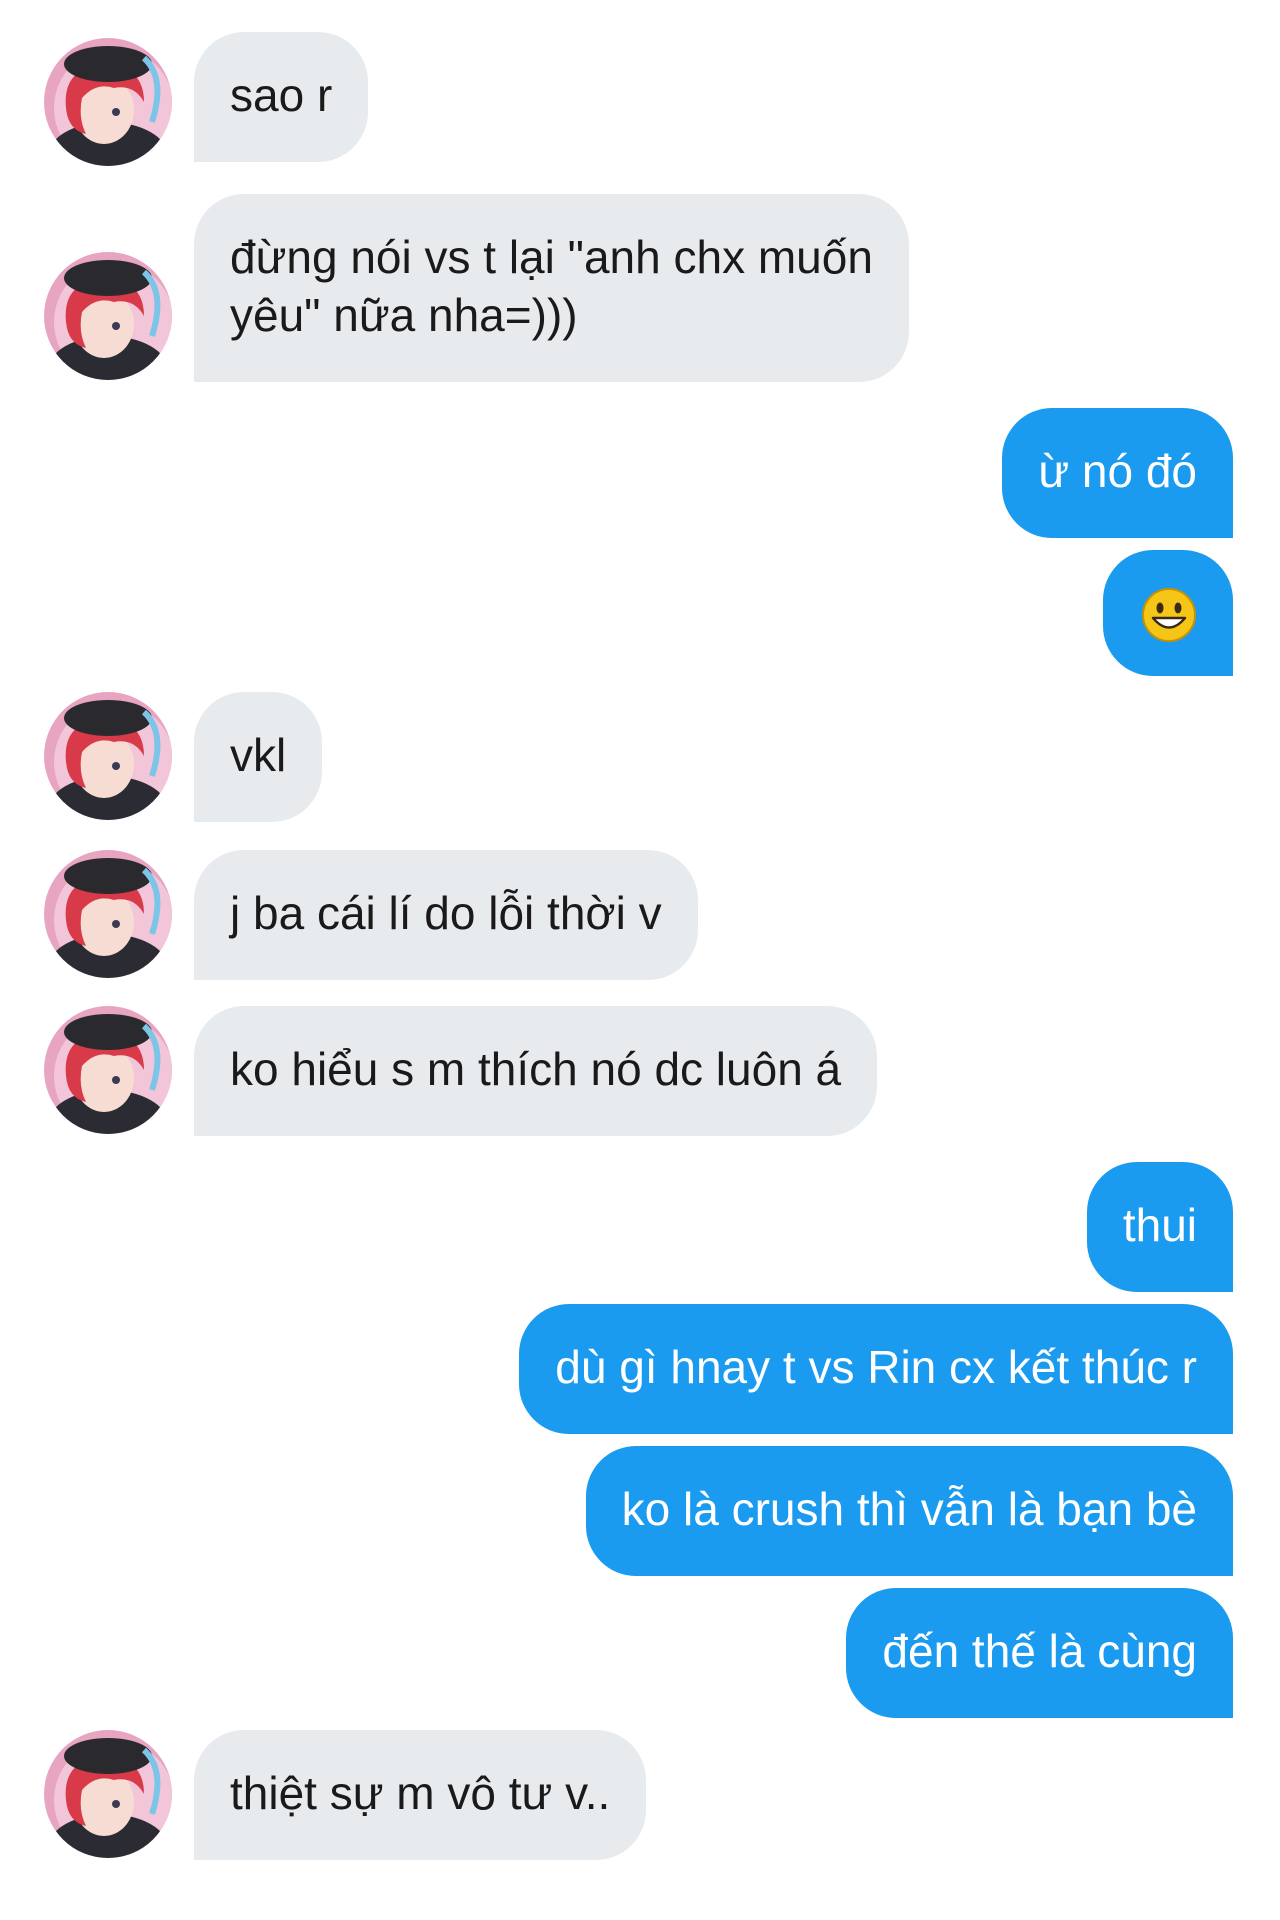 The width and height of the screenshot is (1280, 1920). I want to click on outgoing-emoji-bubble, so click(1168, 613).